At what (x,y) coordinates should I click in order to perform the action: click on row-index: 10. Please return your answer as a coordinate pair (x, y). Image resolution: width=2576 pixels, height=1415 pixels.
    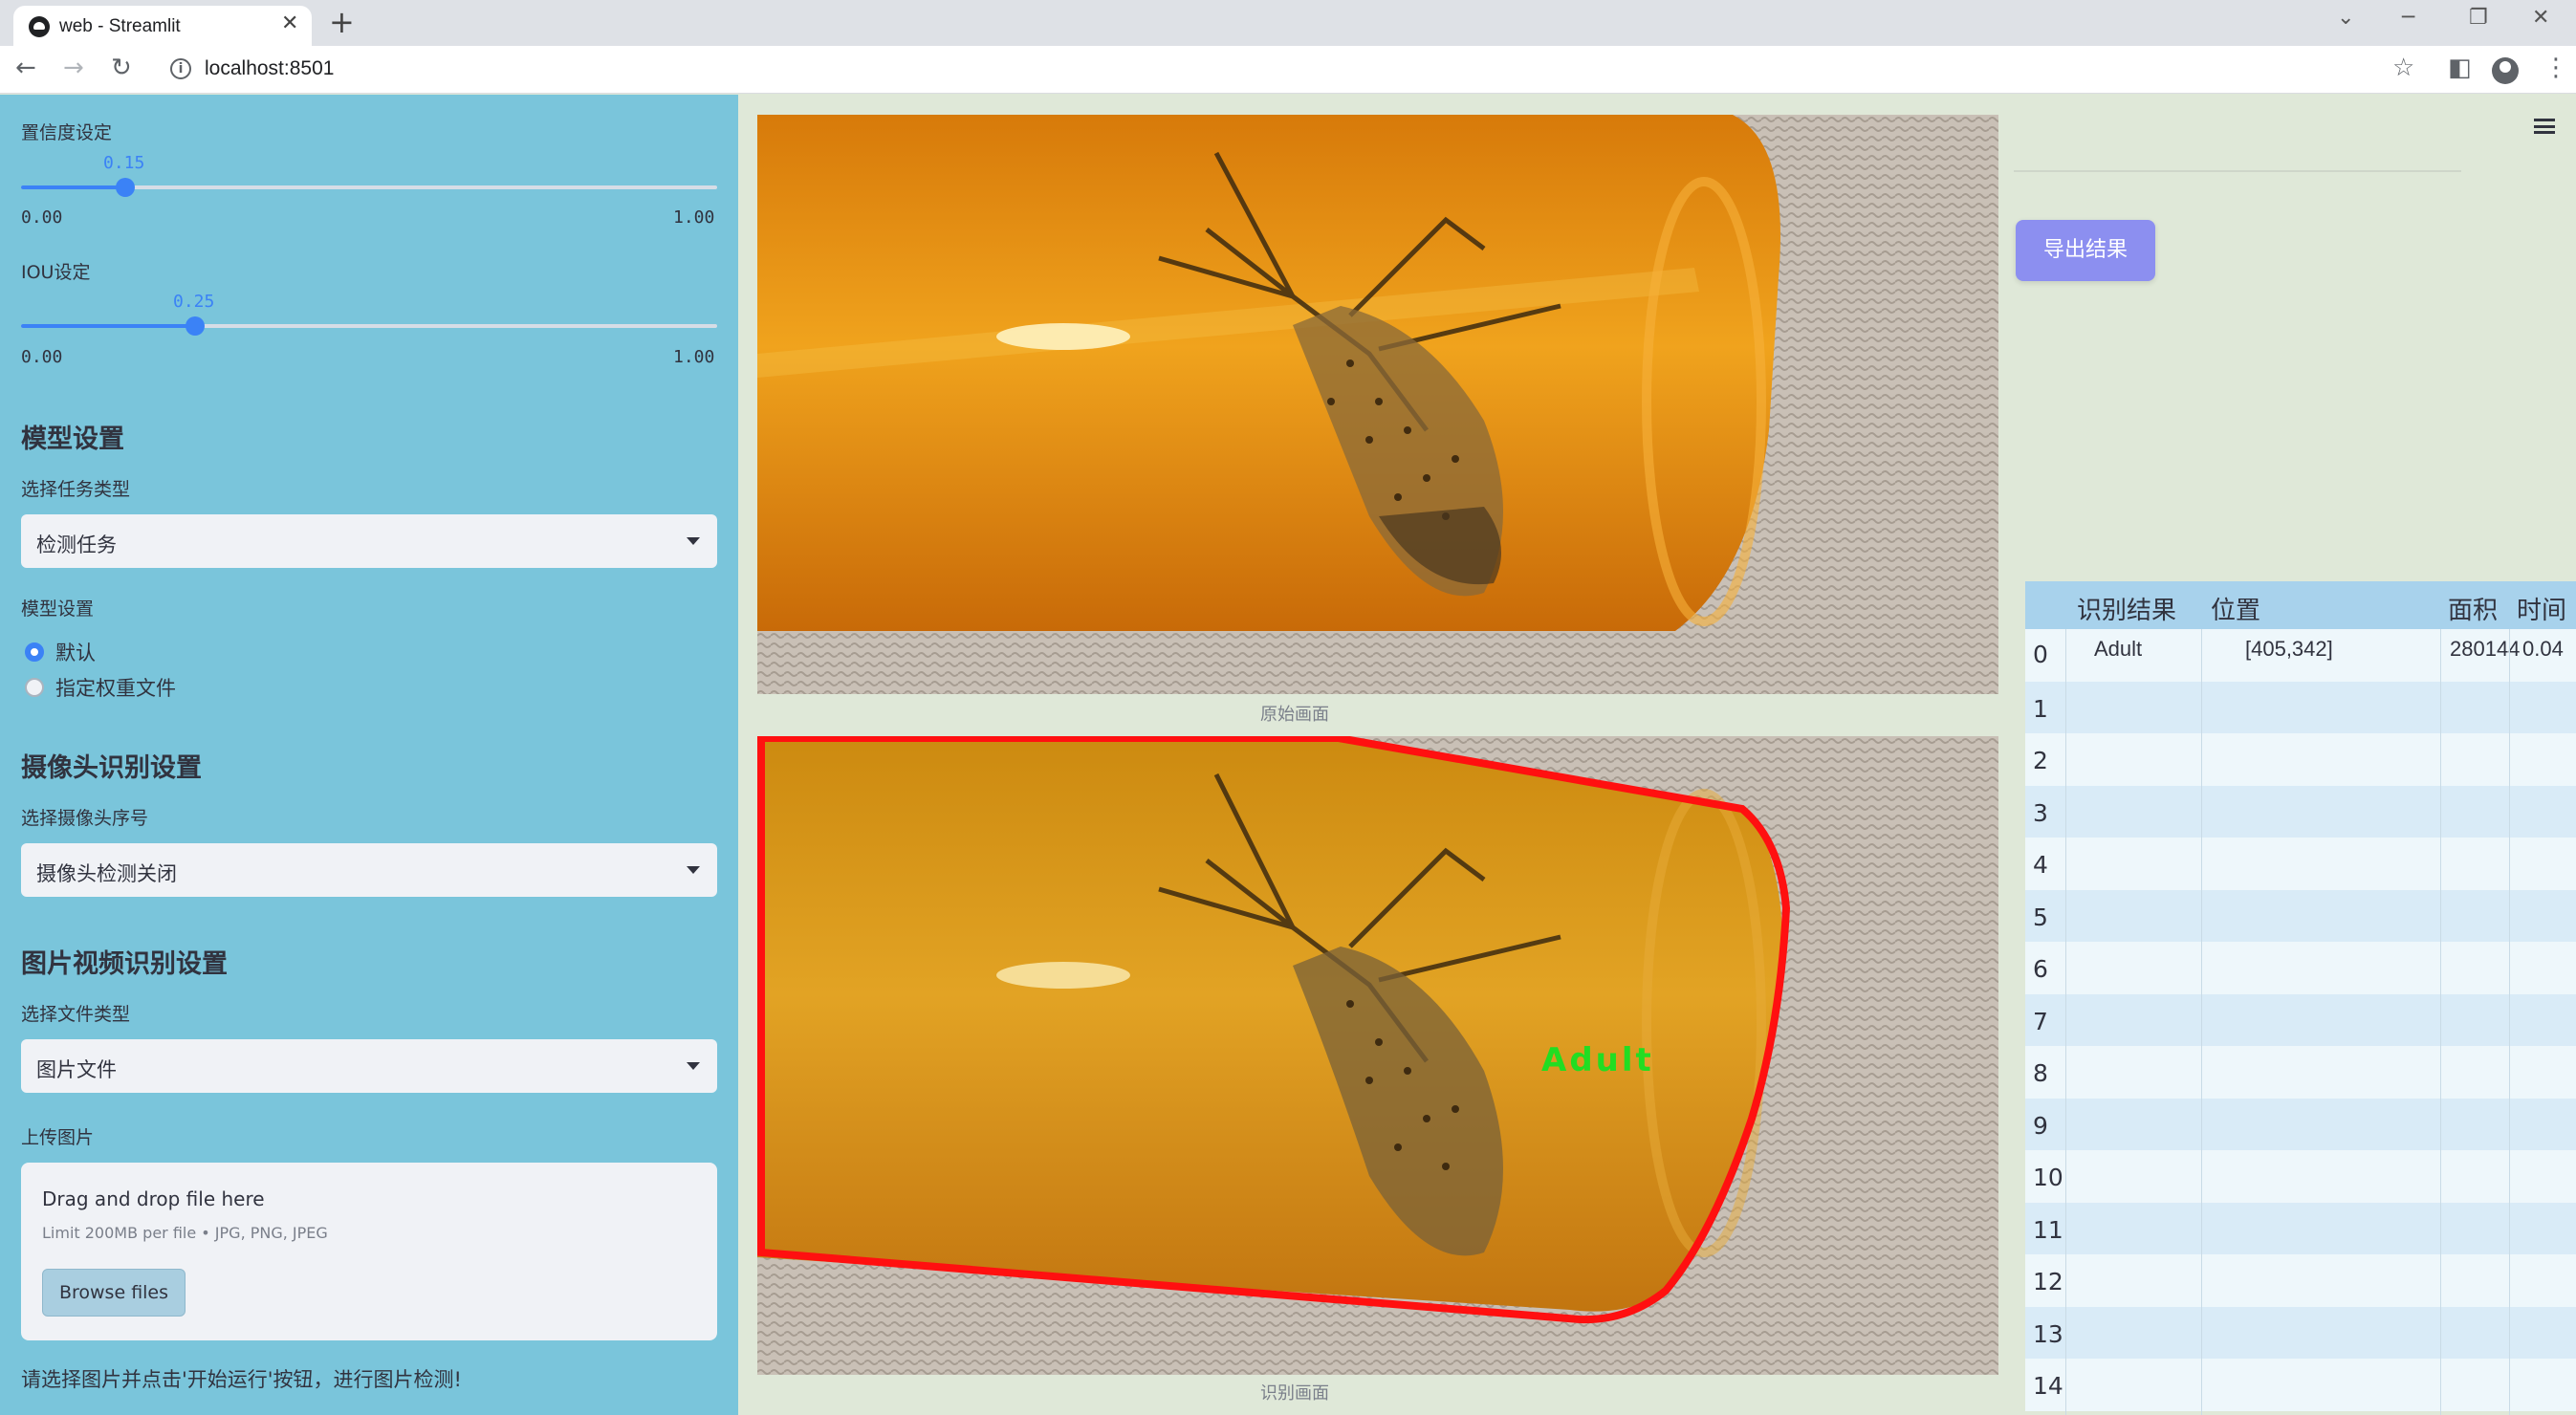
    Looking at the image, I should click on (2048, 1178).